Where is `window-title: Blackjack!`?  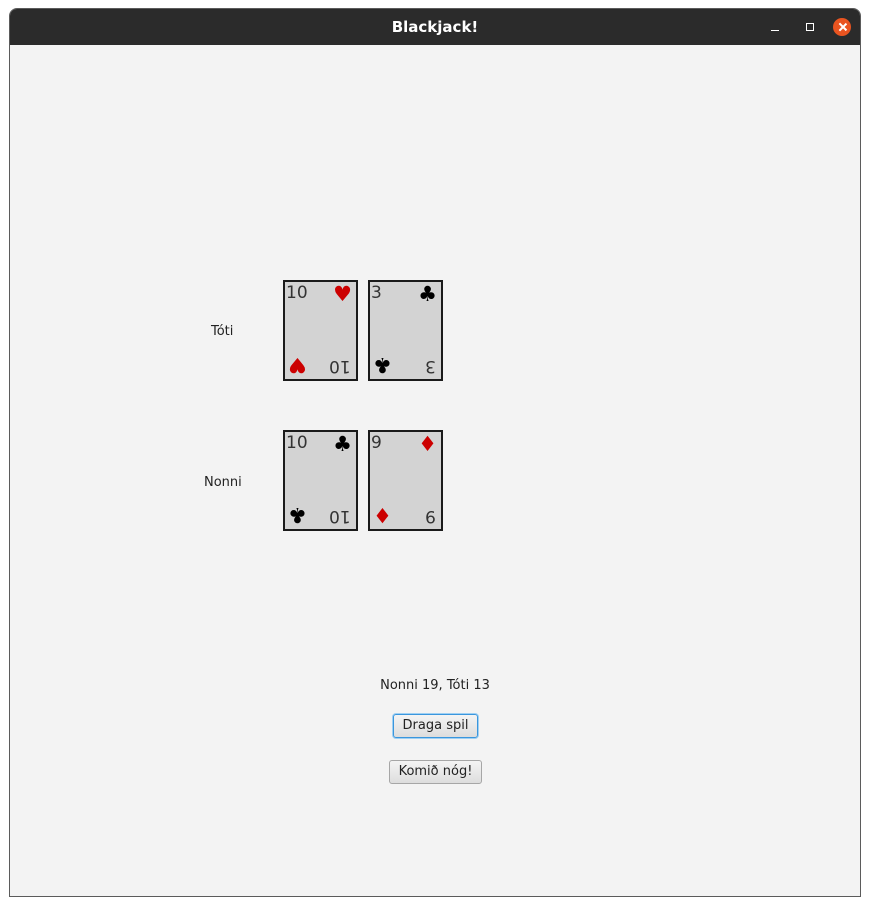
window-title: Blackjack! is located at coordinates (435, 27).